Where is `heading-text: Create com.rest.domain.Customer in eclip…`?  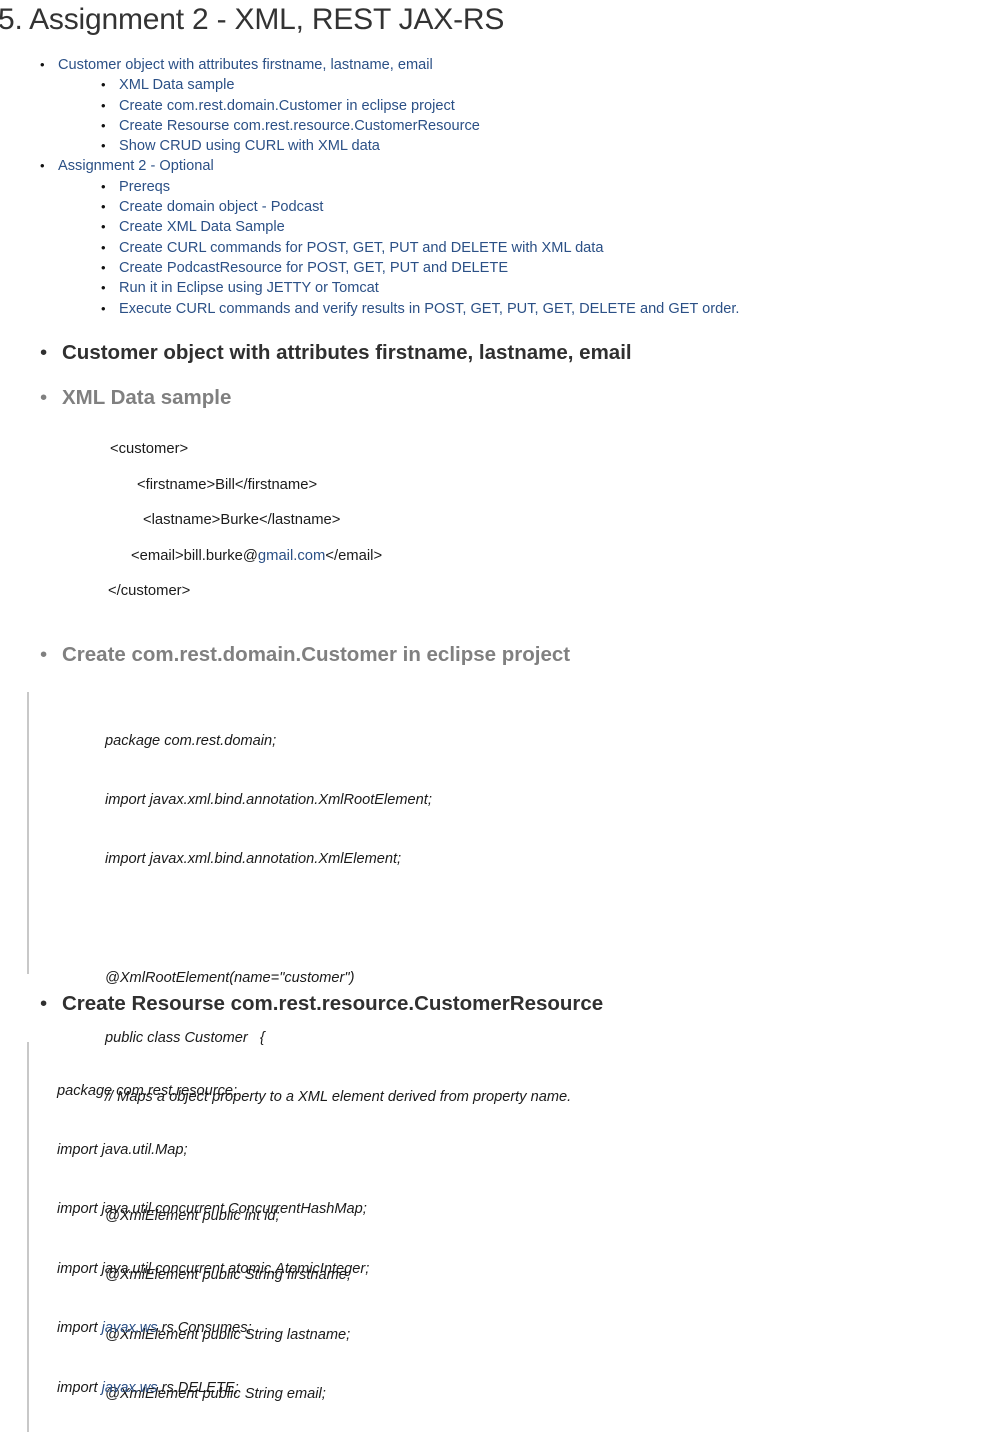
heading-text: Create com.rest.domain.Customer in eclip… is located at coordinates (316, 654).